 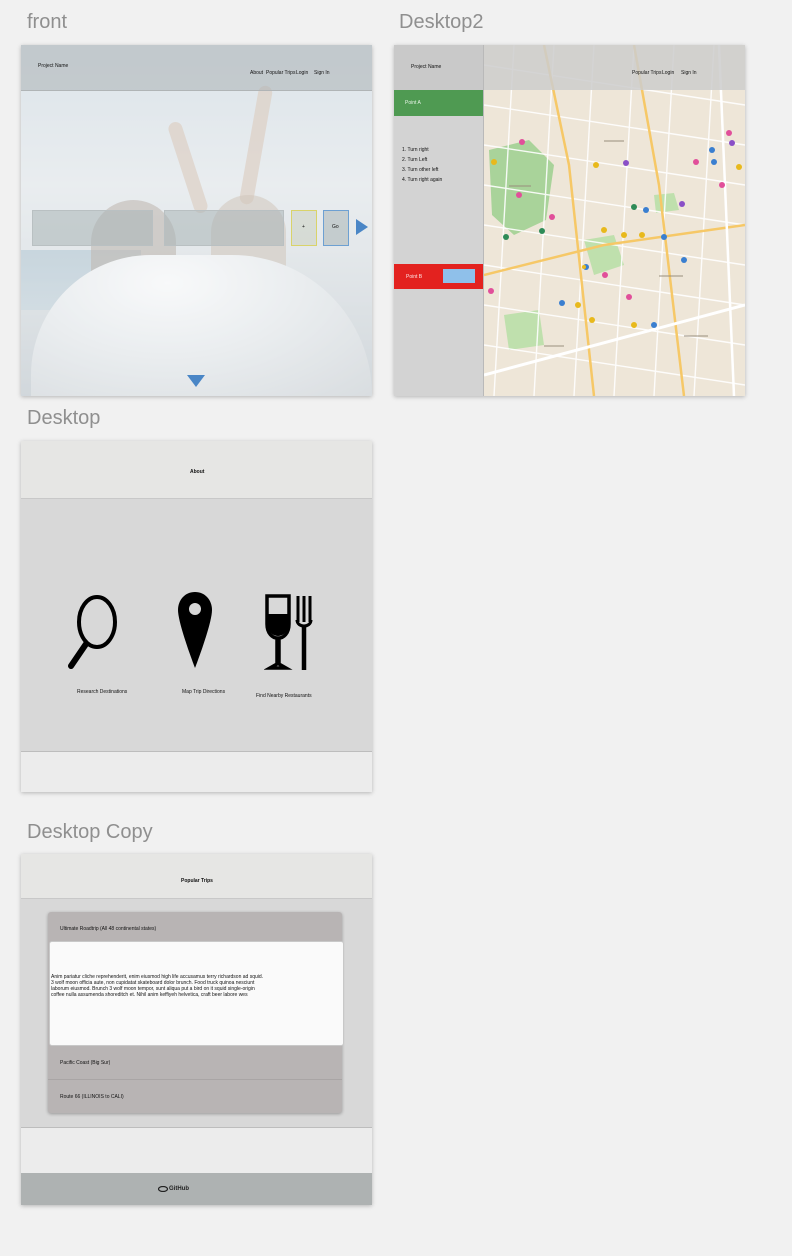 I want to click on accordion-divider, so click(x=195, y=1079).